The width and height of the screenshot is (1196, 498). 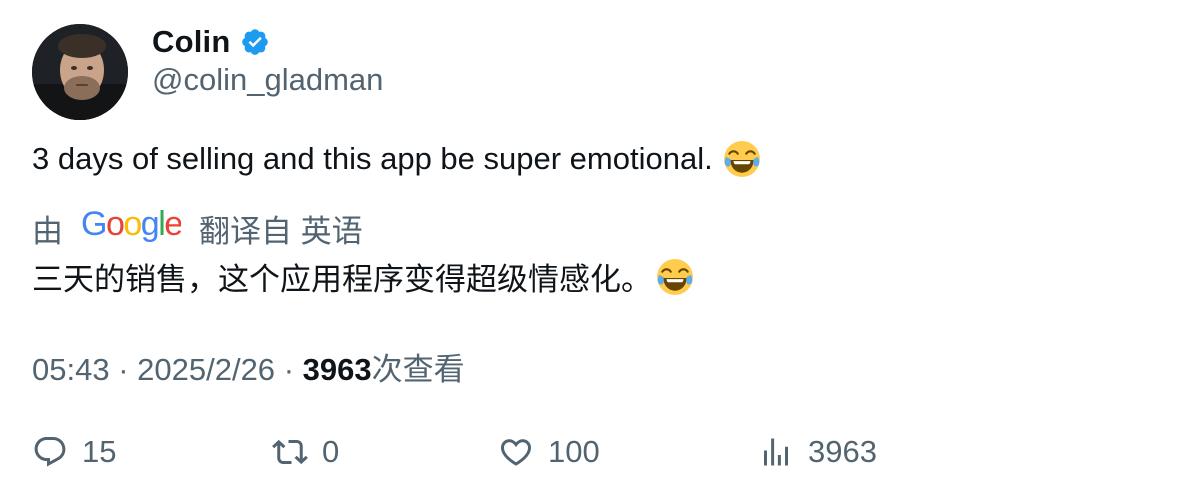 What do you see at coordinates (50, 452) in the screenshot?
I see `reply-icon` at bounding box center [50, 452].